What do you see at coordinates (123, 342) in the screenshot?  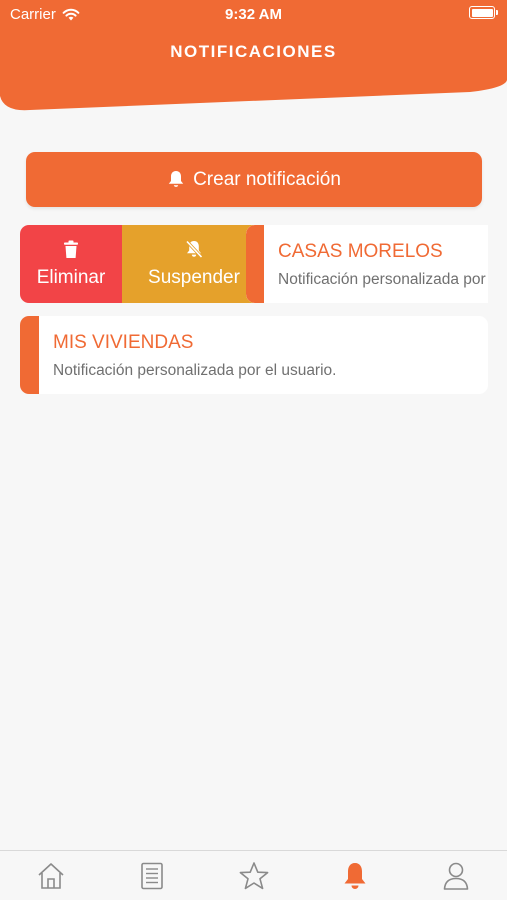 I see `notification-title: MIS VIVIENDAS` at bounding box center [123, 342].